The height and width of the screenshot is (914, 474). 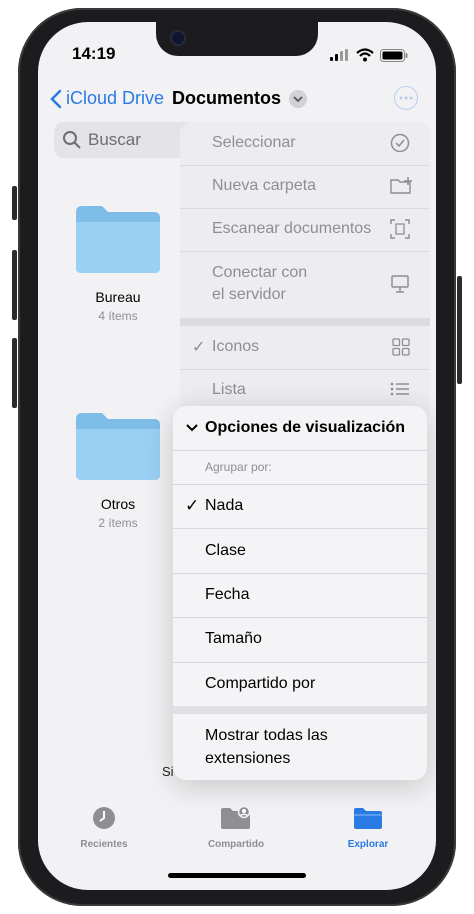 What do you see at coordinates (178, 38) in the screenshot?
I see `camera` at bounding box center [178, 38].